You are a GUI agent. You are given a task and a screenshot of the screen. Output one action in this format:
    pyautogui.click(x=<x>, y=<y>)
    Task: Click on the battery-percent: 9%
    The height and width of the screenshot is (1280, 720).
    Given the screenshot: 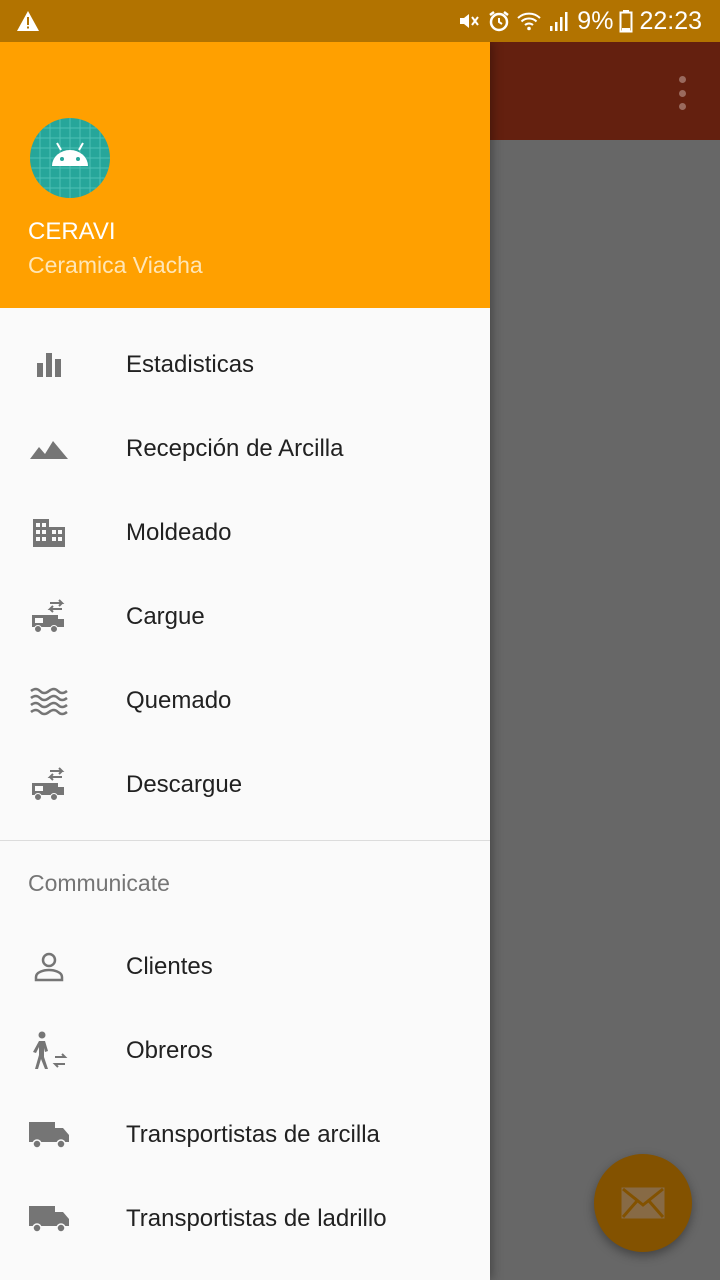 What is the action you would take?
    pyautogui.click(x=595, y=20)
    